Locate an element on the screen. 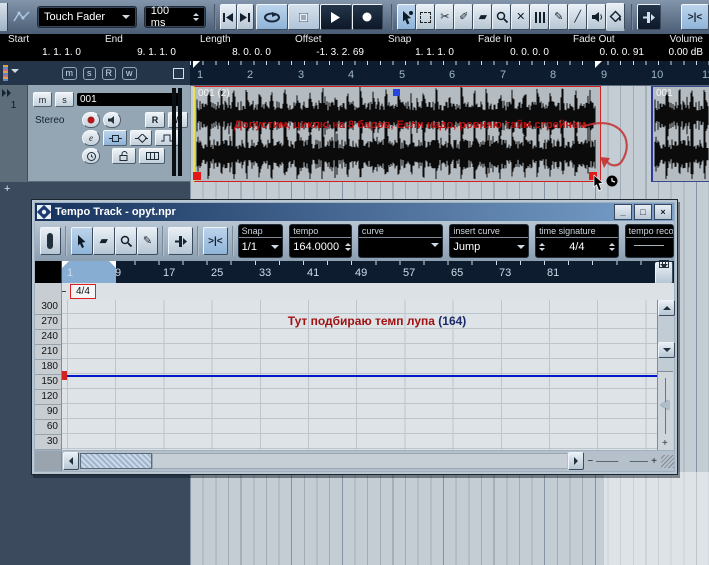 Image resolution: width=709 pixels, height=565 pixels. event-resize-handle-left is located at coordinates (197, 176).